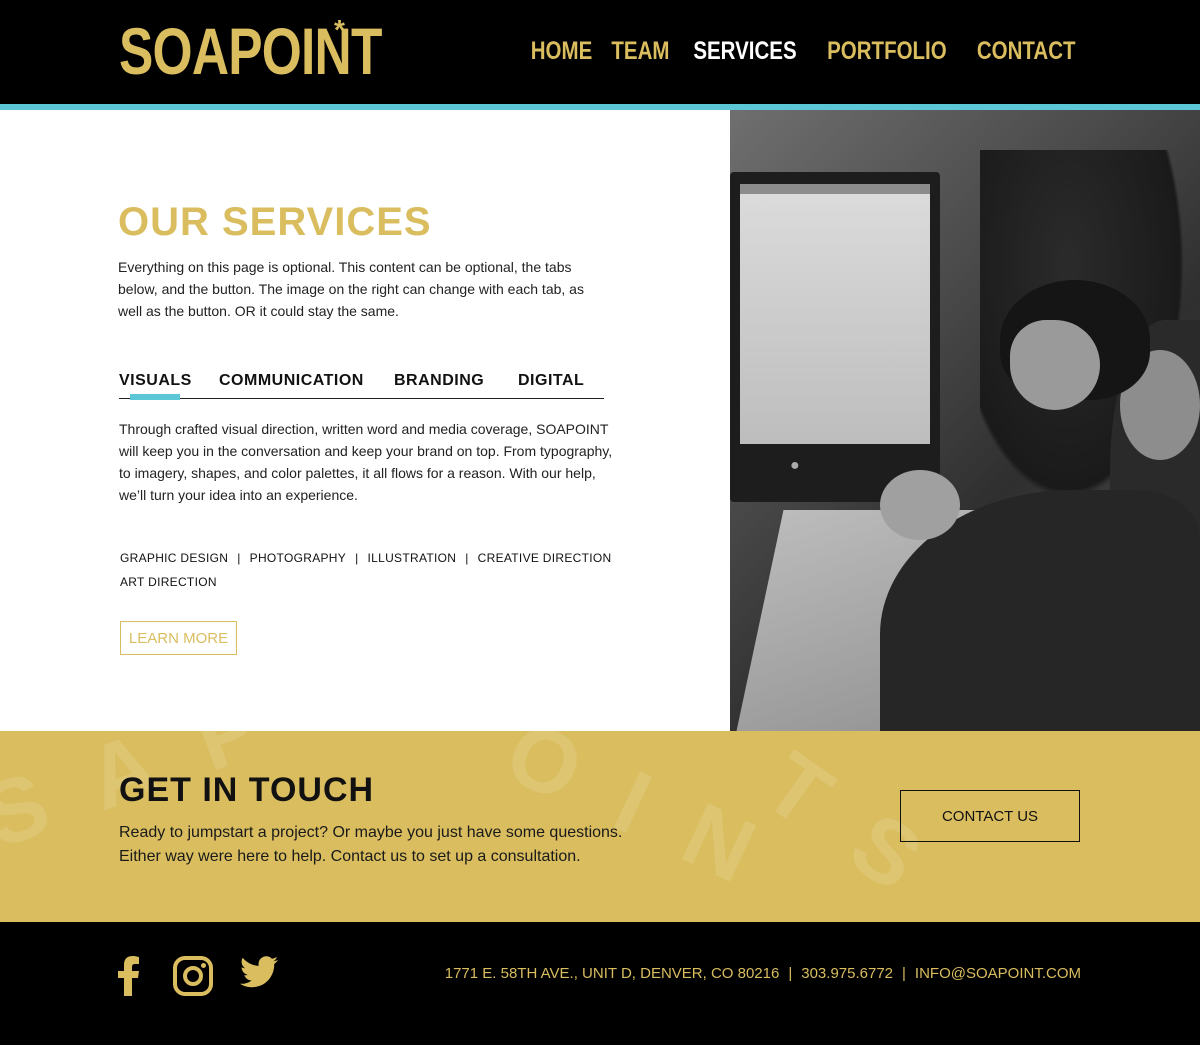 This screenshot has width=1200, height=1045. What do you see at coordinates (640, 51) in the screenshot?
I see `nav-team: TEAM` at bounding box center [640, 51].